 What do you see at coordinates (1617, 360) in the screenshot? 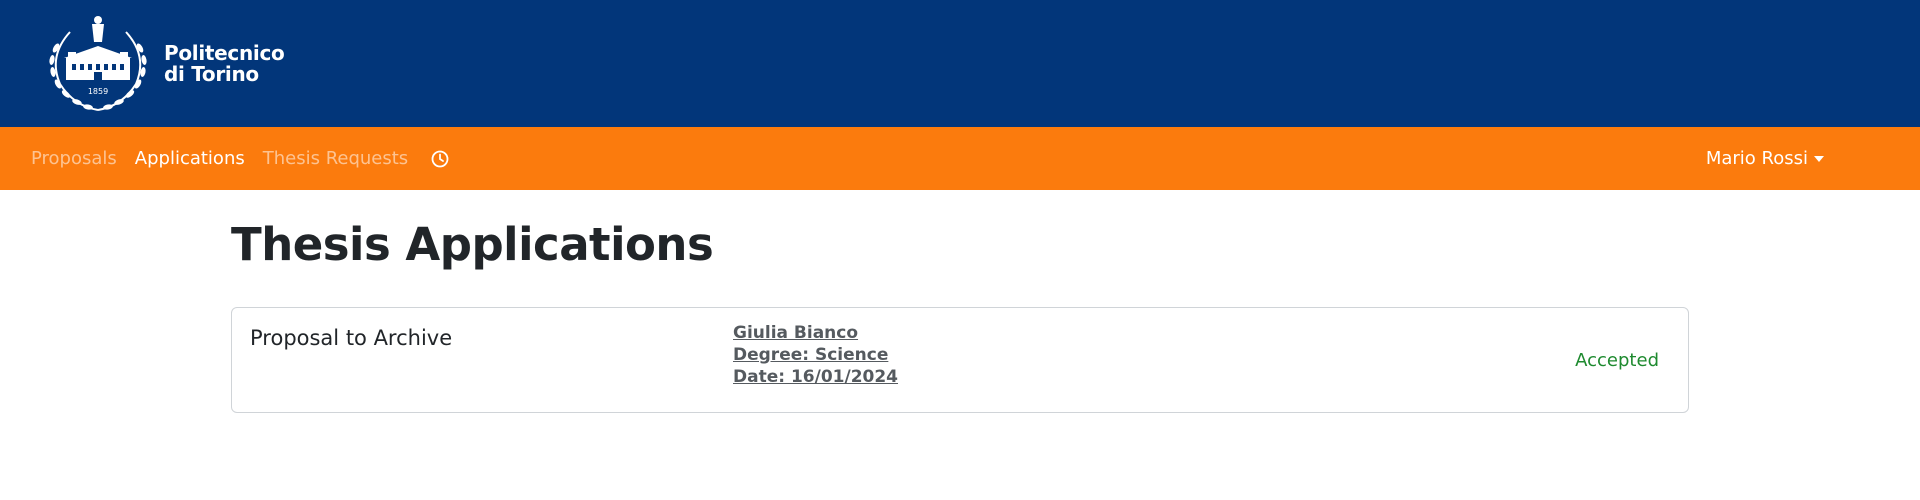
I see `status-badge: Accepted` at bounding box center [1617, 360].